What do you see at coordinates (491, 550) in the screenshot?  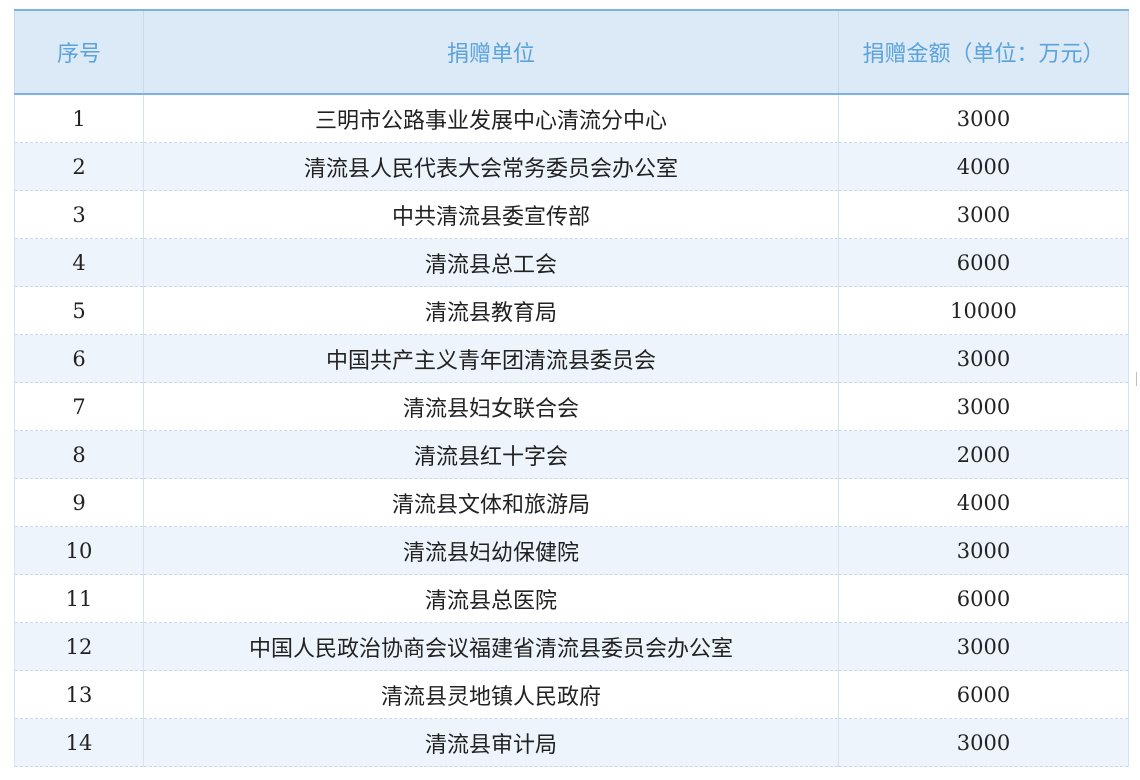 I see `row-unit: 清流县妇幼保健院` at bounding box center [491, 550].